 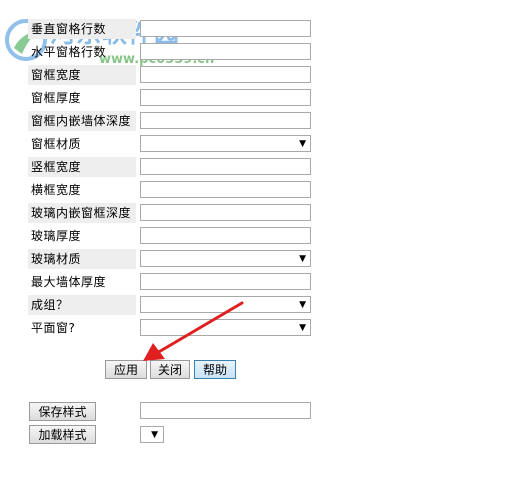 I want to click on frame-wall-depth-input, so click(x=225, y=120).